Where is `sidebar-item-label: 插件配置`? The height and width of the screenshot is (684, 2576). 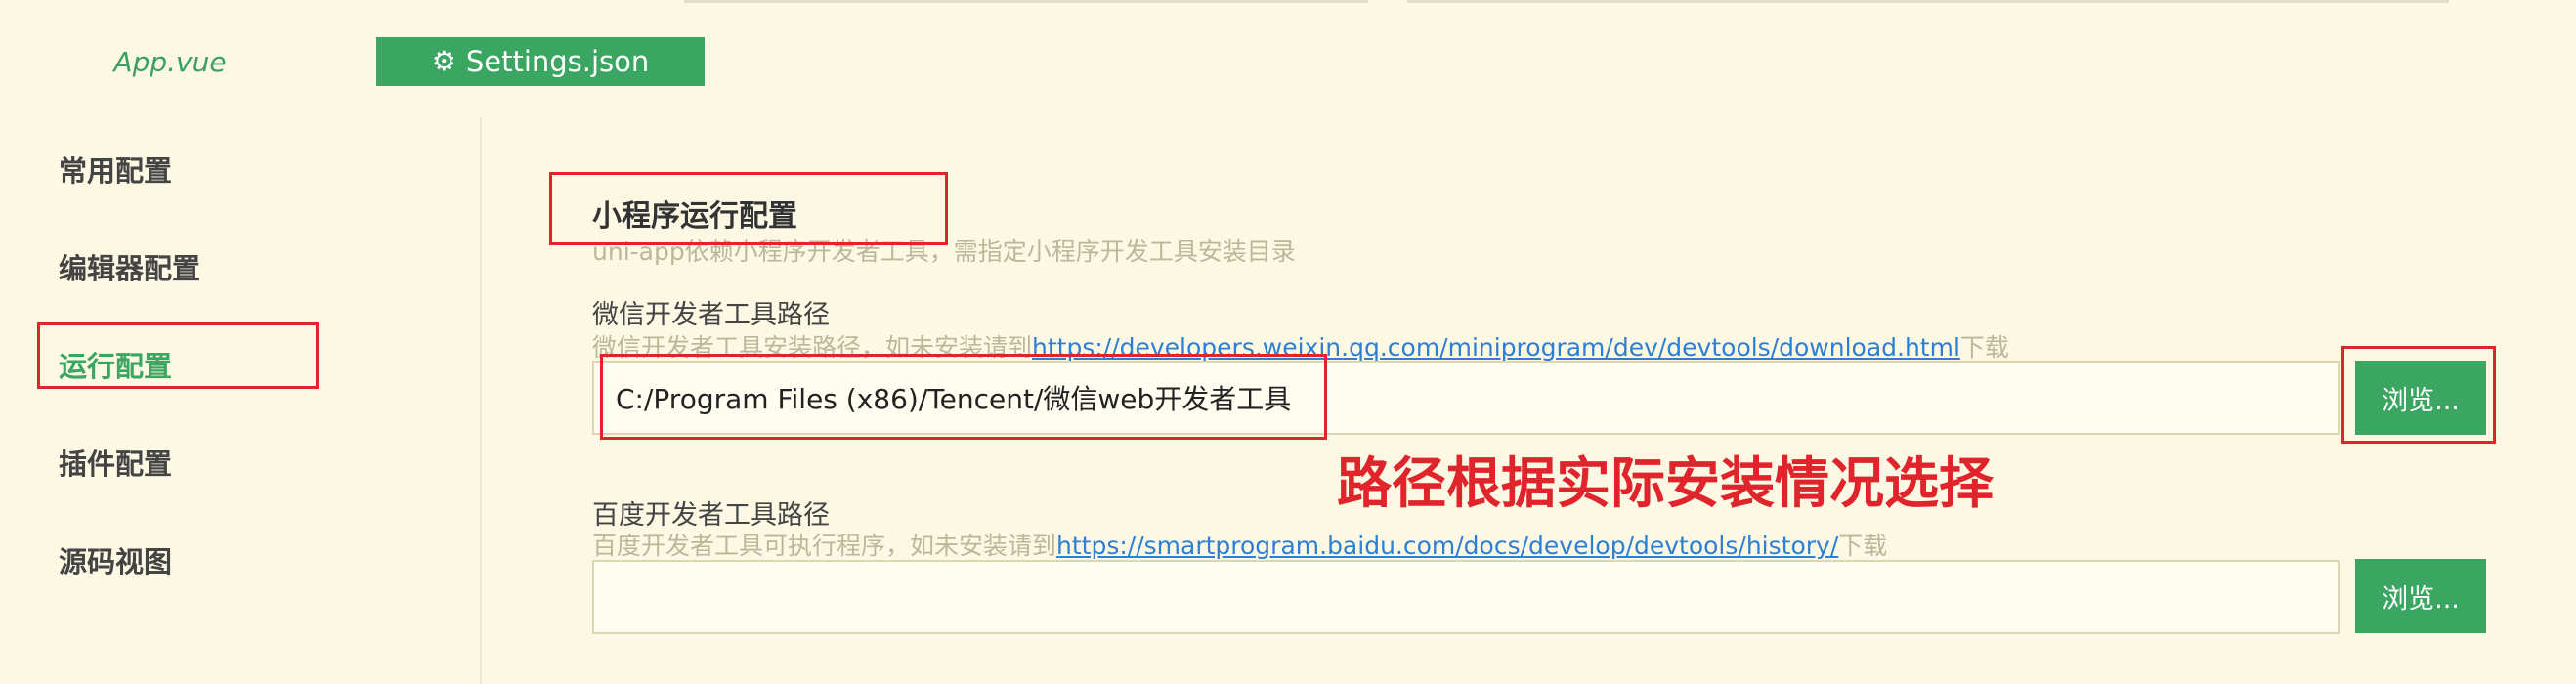 sidebar-item-label: 插件配置 is located at coordinates (116, 464).